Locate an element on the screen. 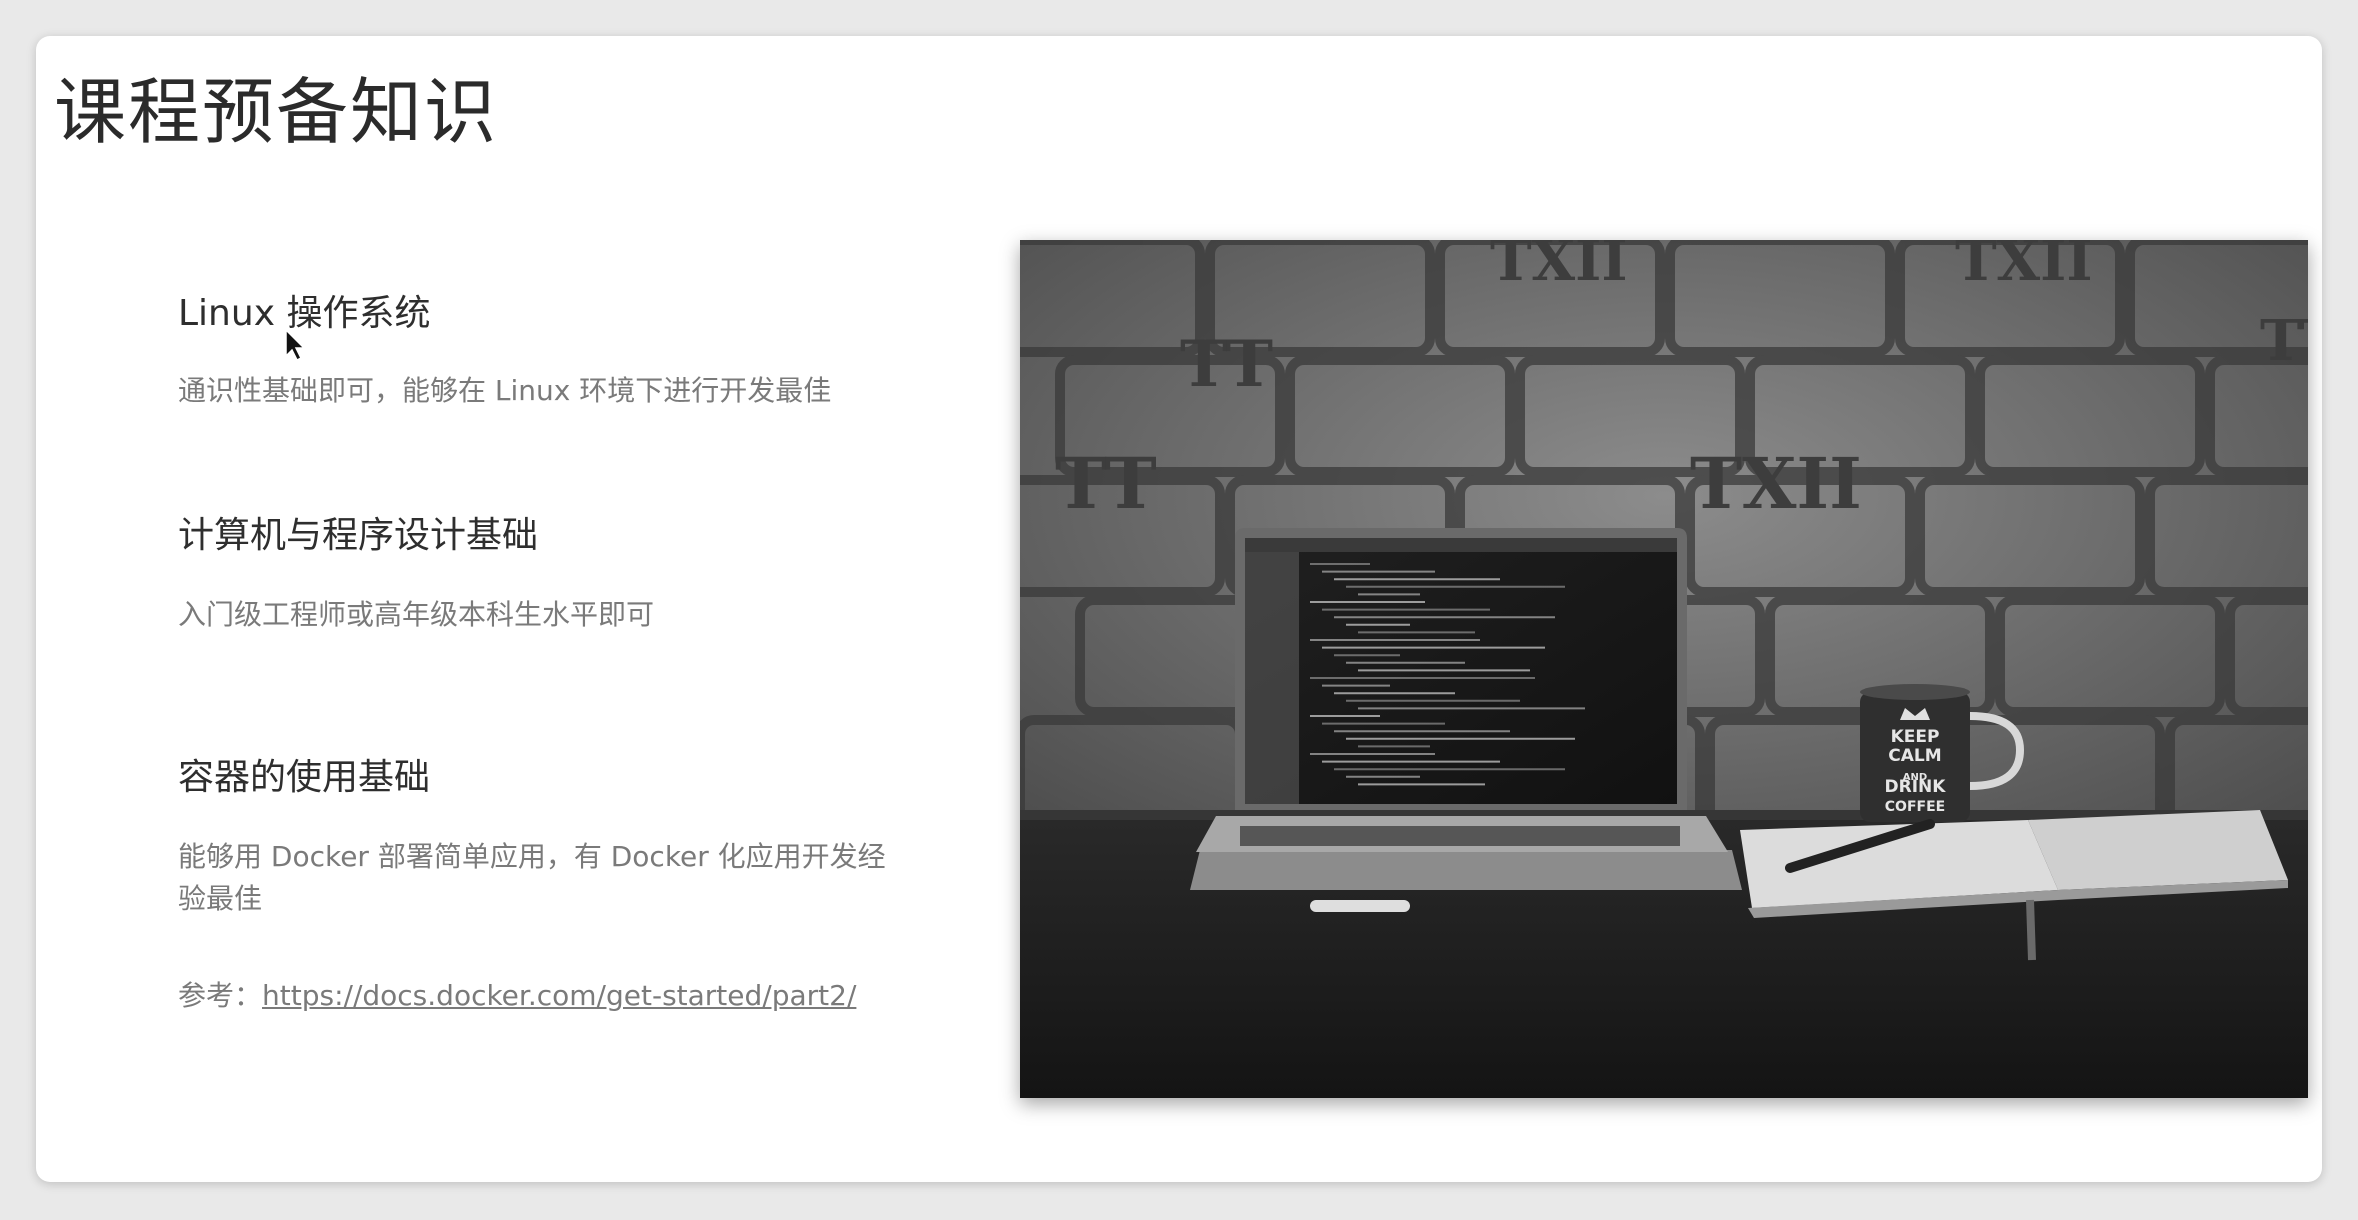 The width and height of the screenshot is (2358, 1220). mug-text: CALM is located at coordinates (1914, 756).